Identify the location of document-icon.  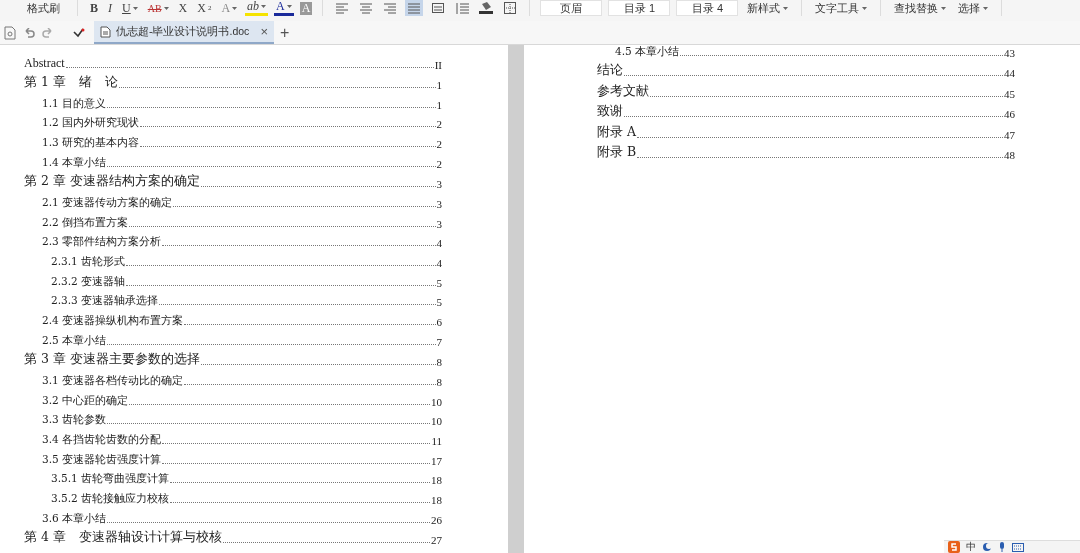
(105, 31).